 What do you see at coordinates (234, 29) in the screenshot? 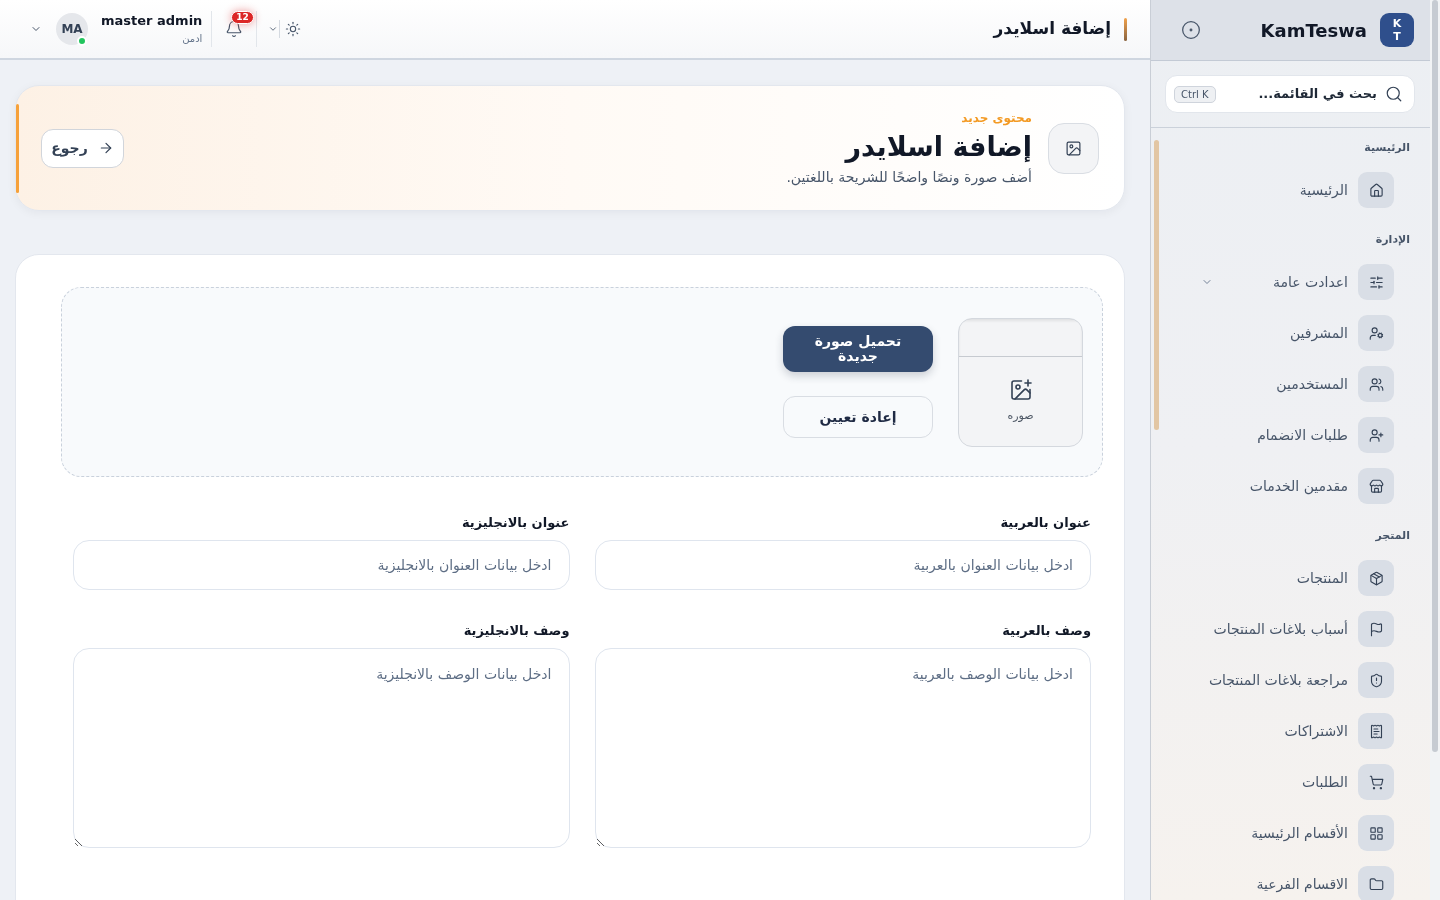
I see `bell-icon` at bounding box center [234, 29].